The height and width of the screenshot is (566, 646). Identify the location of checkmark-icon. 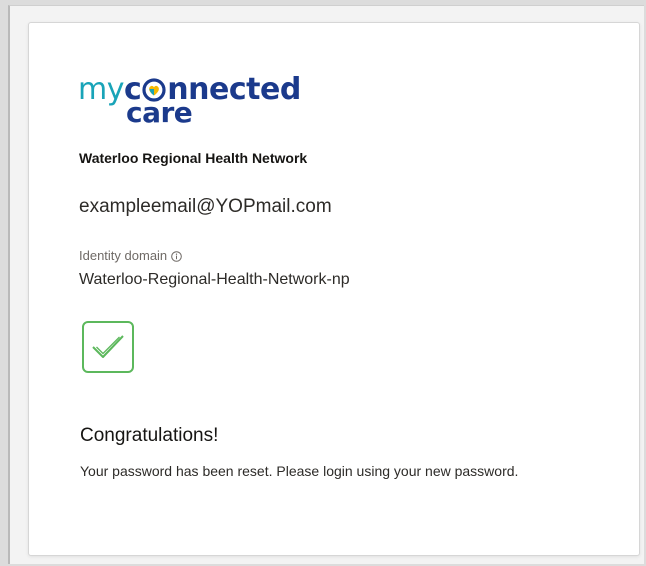
(108, 346).